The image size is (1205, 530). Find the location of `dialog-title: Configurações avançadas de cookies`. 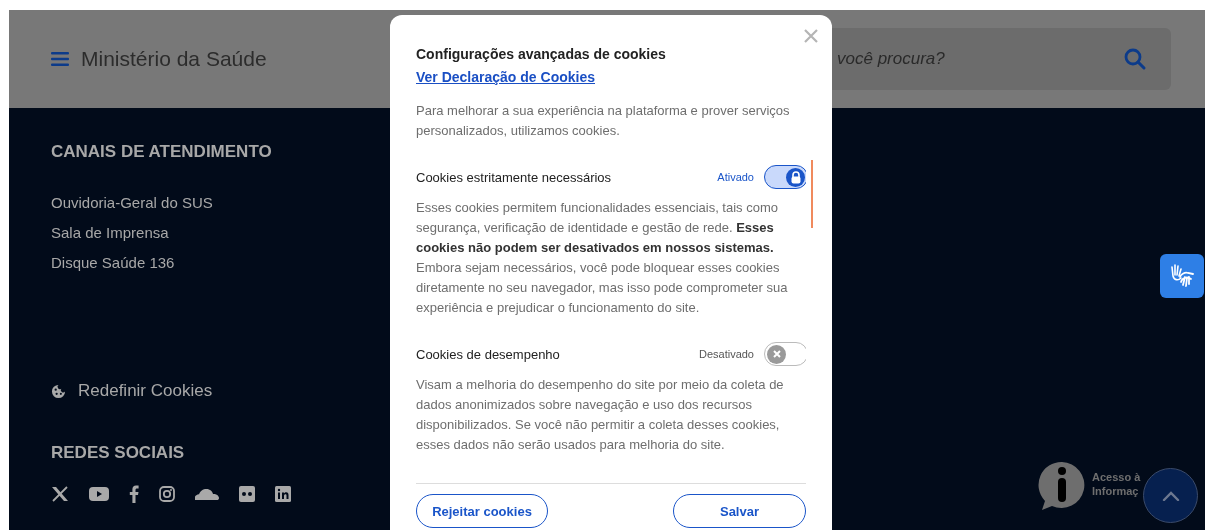

dialog-title: Configurações avançadas de cookies is located at coordinates (541, 54).